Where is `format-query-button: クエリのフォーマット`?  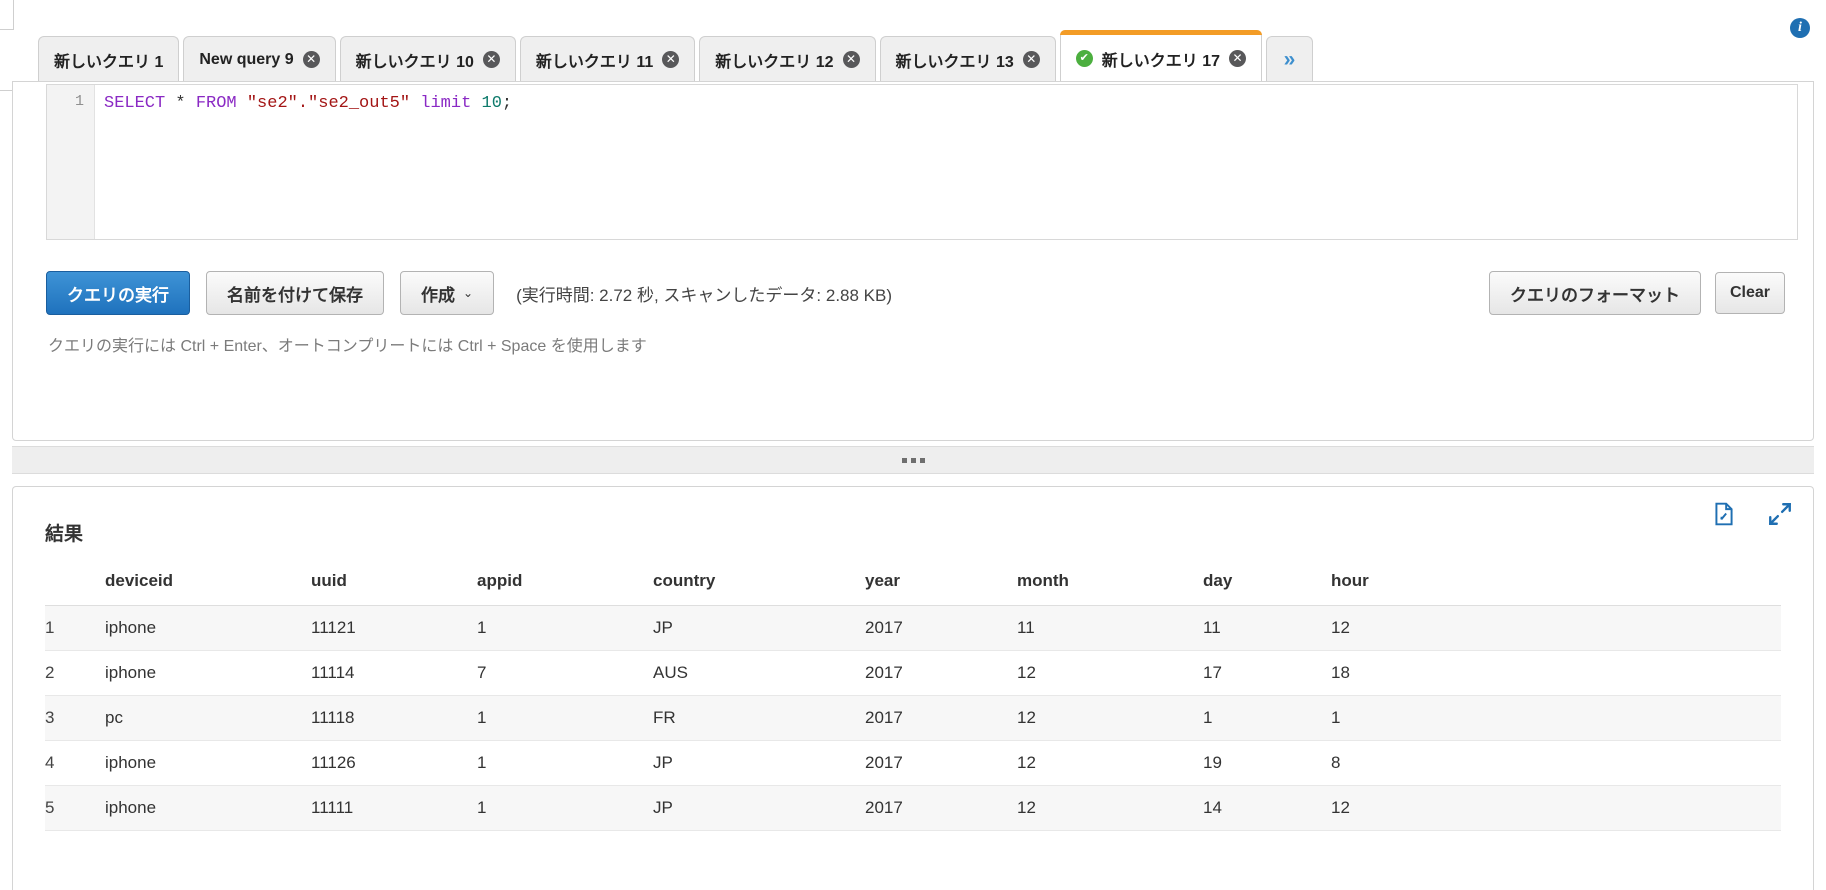 format-query-button: クエリのフォーマット is located at coordinates (1594, 293).